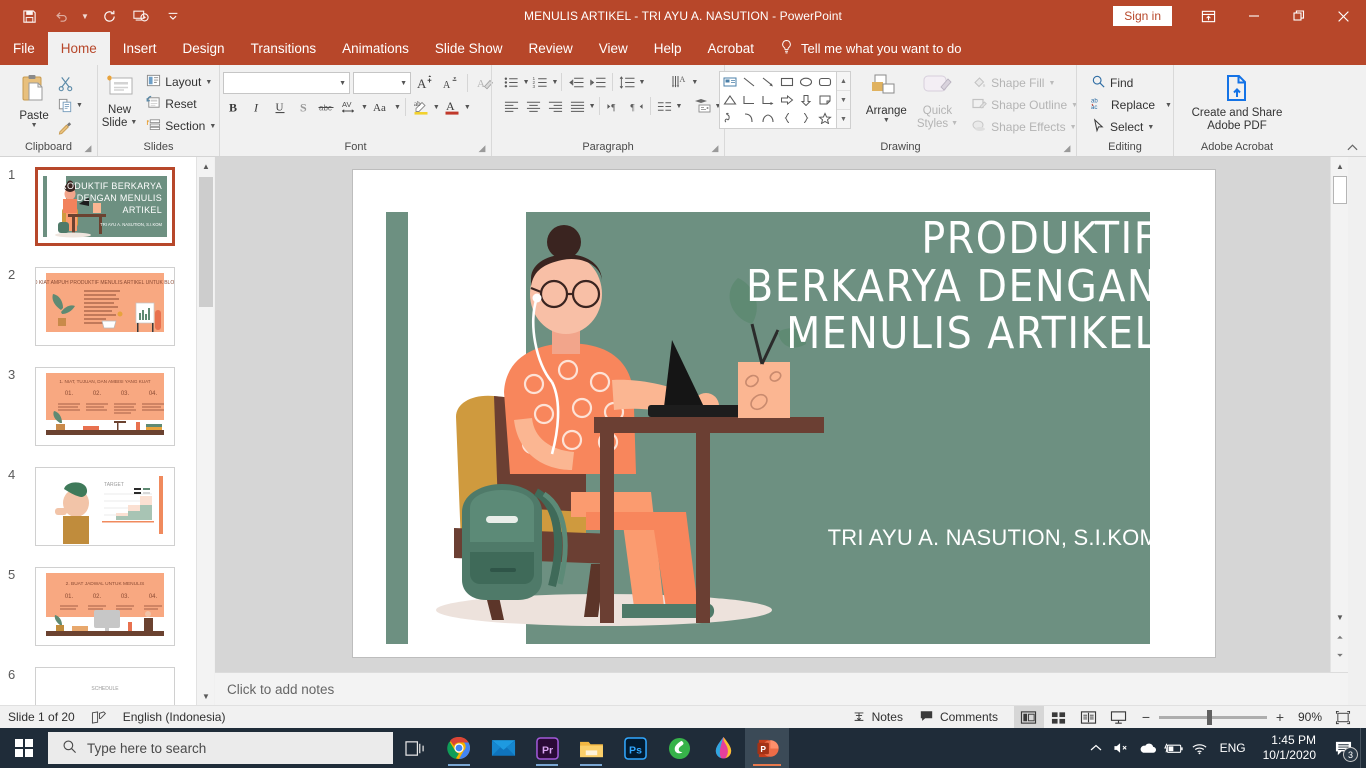 The image size is (1366, 768). I want to click on text-highlight-color-dropdown-icon: ▼, so click(436, 107).